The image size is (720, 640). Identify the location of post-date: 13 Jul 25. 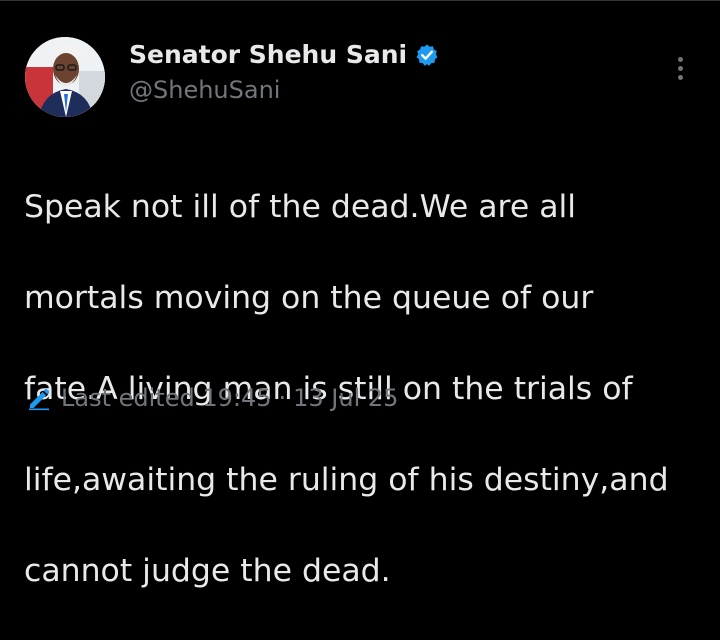
(345, 398).